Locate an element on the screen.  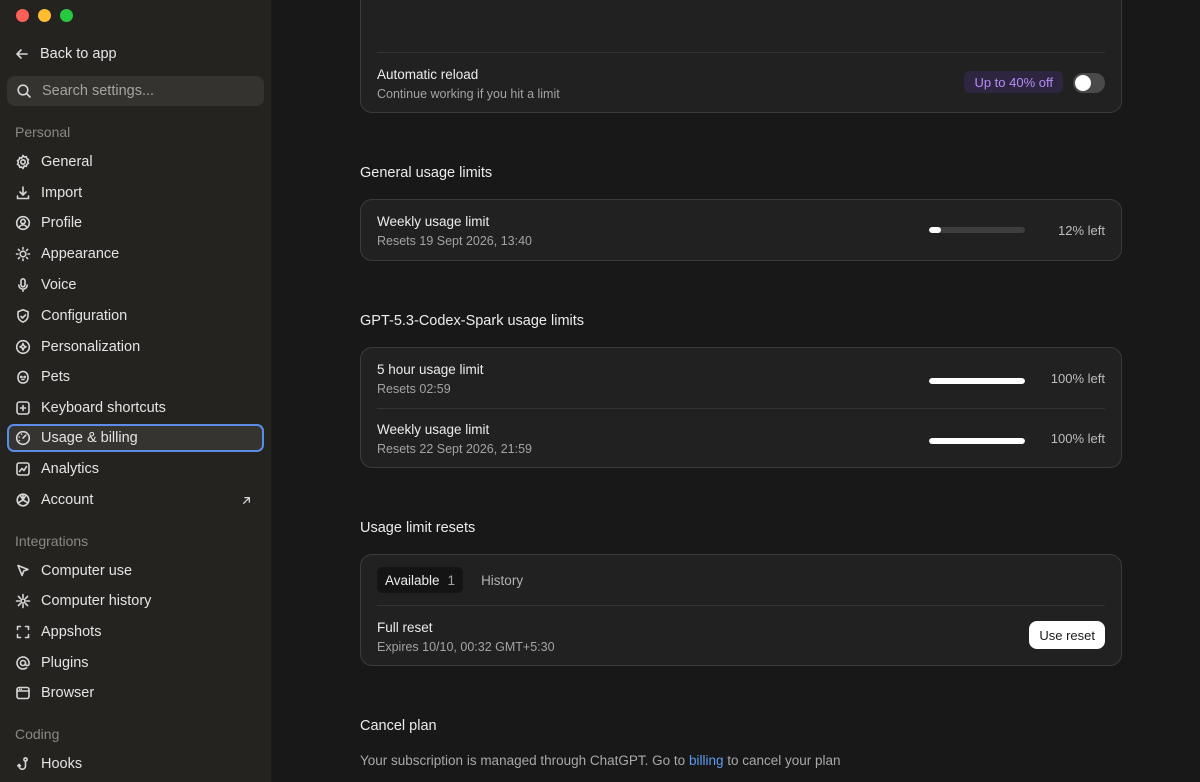
limit-reset-time: Resets 19 Sept 2026, 13:40 is located at coordinates (454, 241).